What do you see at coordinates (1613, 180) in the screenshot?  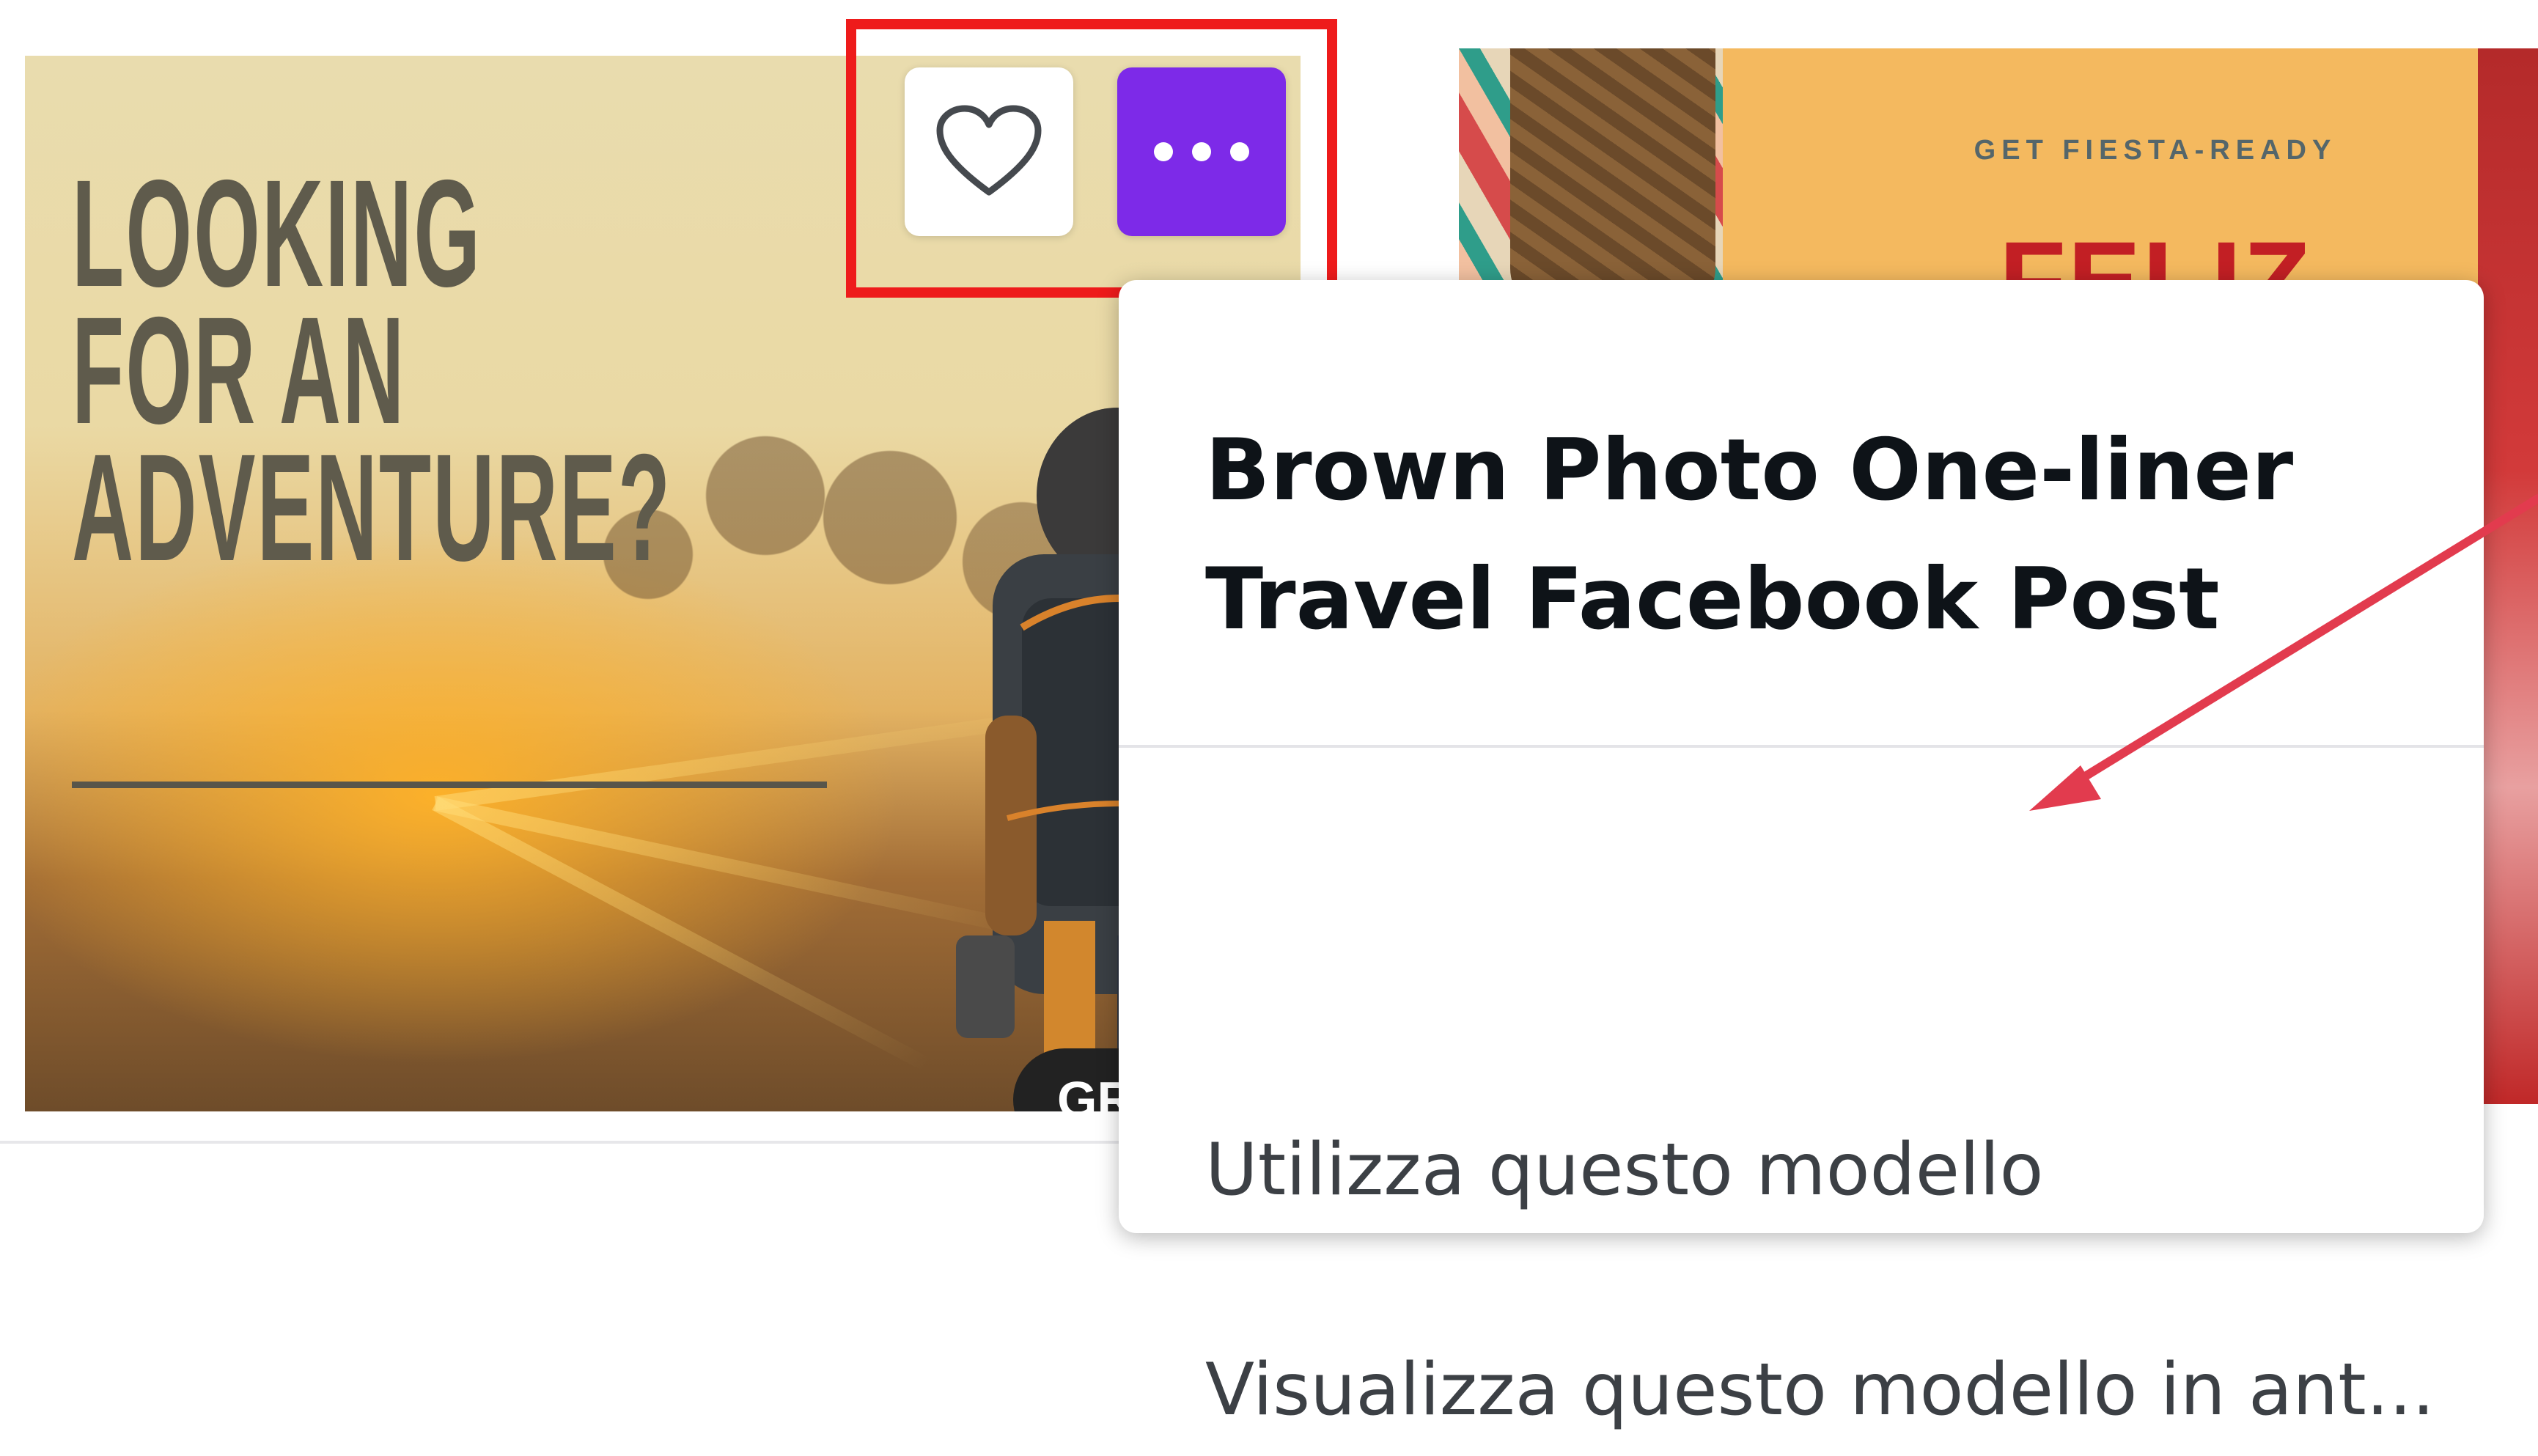 I see `fiesta-basket-illustration` at bounding box center [1613, 180].